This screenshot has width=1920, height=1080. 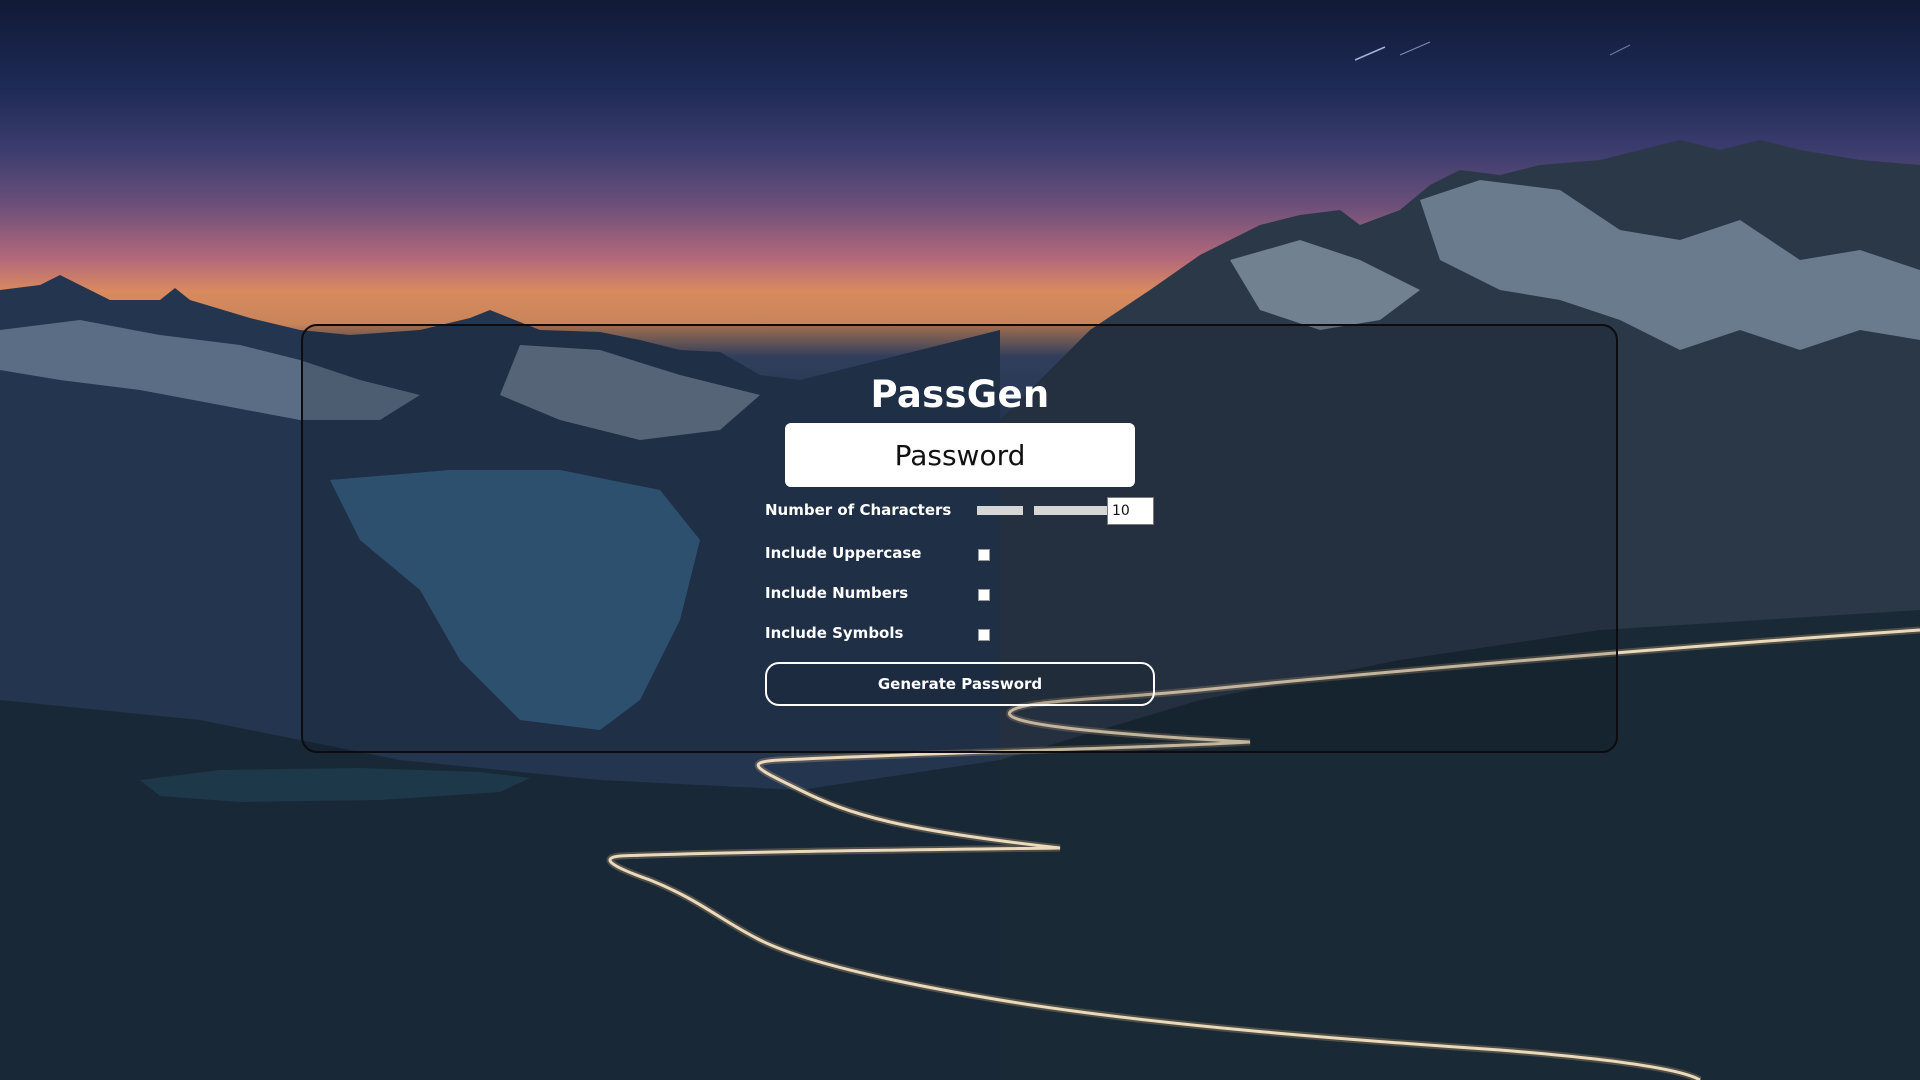 I want to click on password-output-text: Password, so click(x=960, y=455).